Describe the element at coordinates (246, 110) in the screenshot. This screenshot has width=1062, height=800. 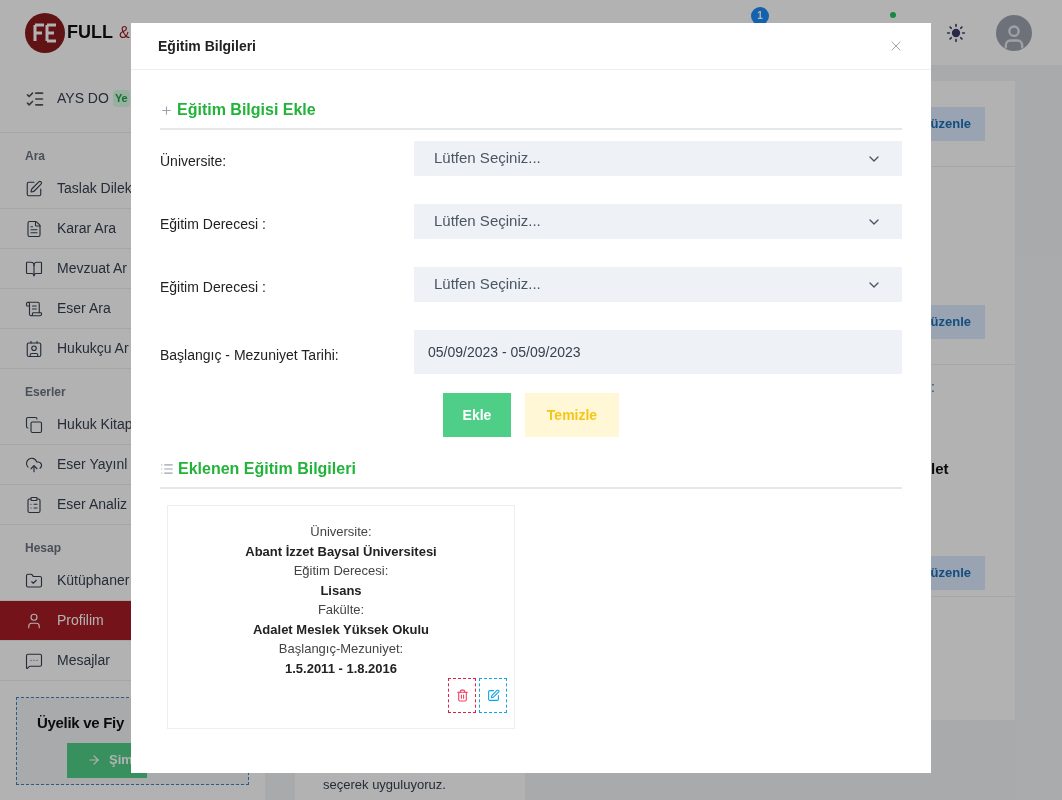
I see `section-heading: Eğitim Bilgisi Ekle` at that location.